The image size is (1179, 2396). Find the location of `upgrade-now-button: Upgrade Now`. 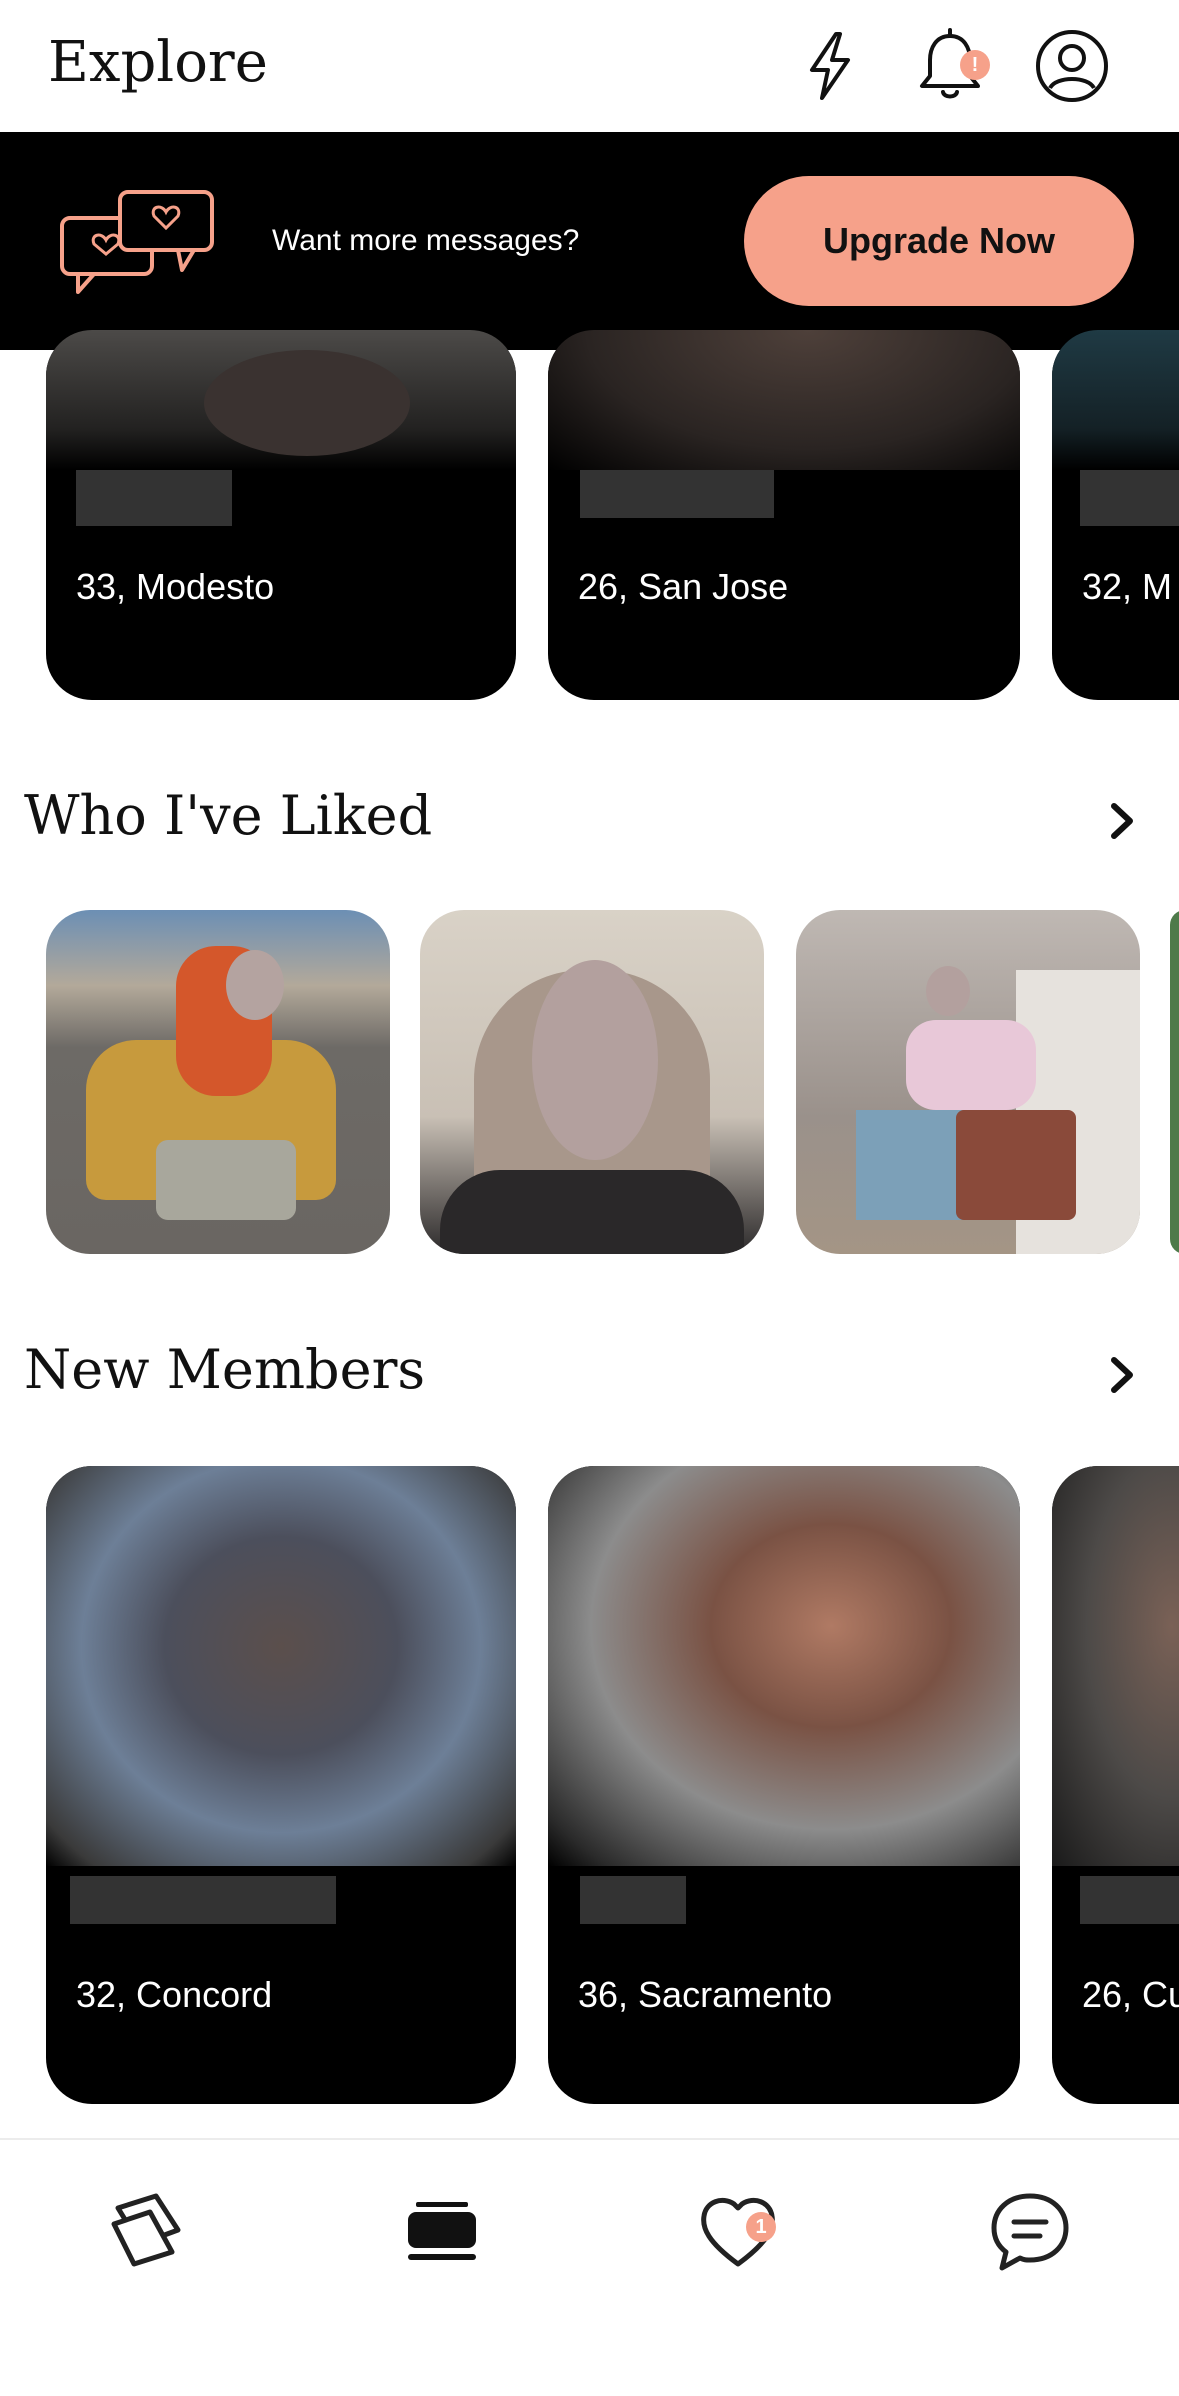

upgrade-now-button: Upgrade Now is located at coordinates (939, 241).